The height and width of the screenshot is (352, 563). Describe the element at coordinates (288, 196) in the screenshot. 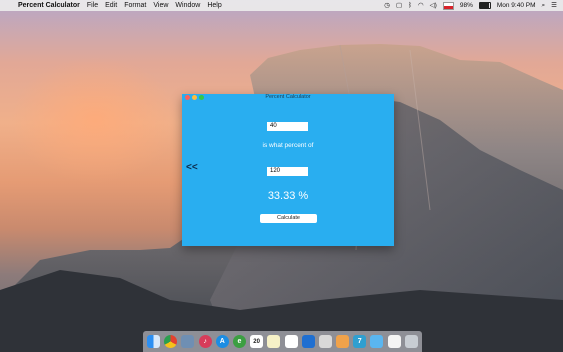

I see `result-text: 33.33 %` at that location.